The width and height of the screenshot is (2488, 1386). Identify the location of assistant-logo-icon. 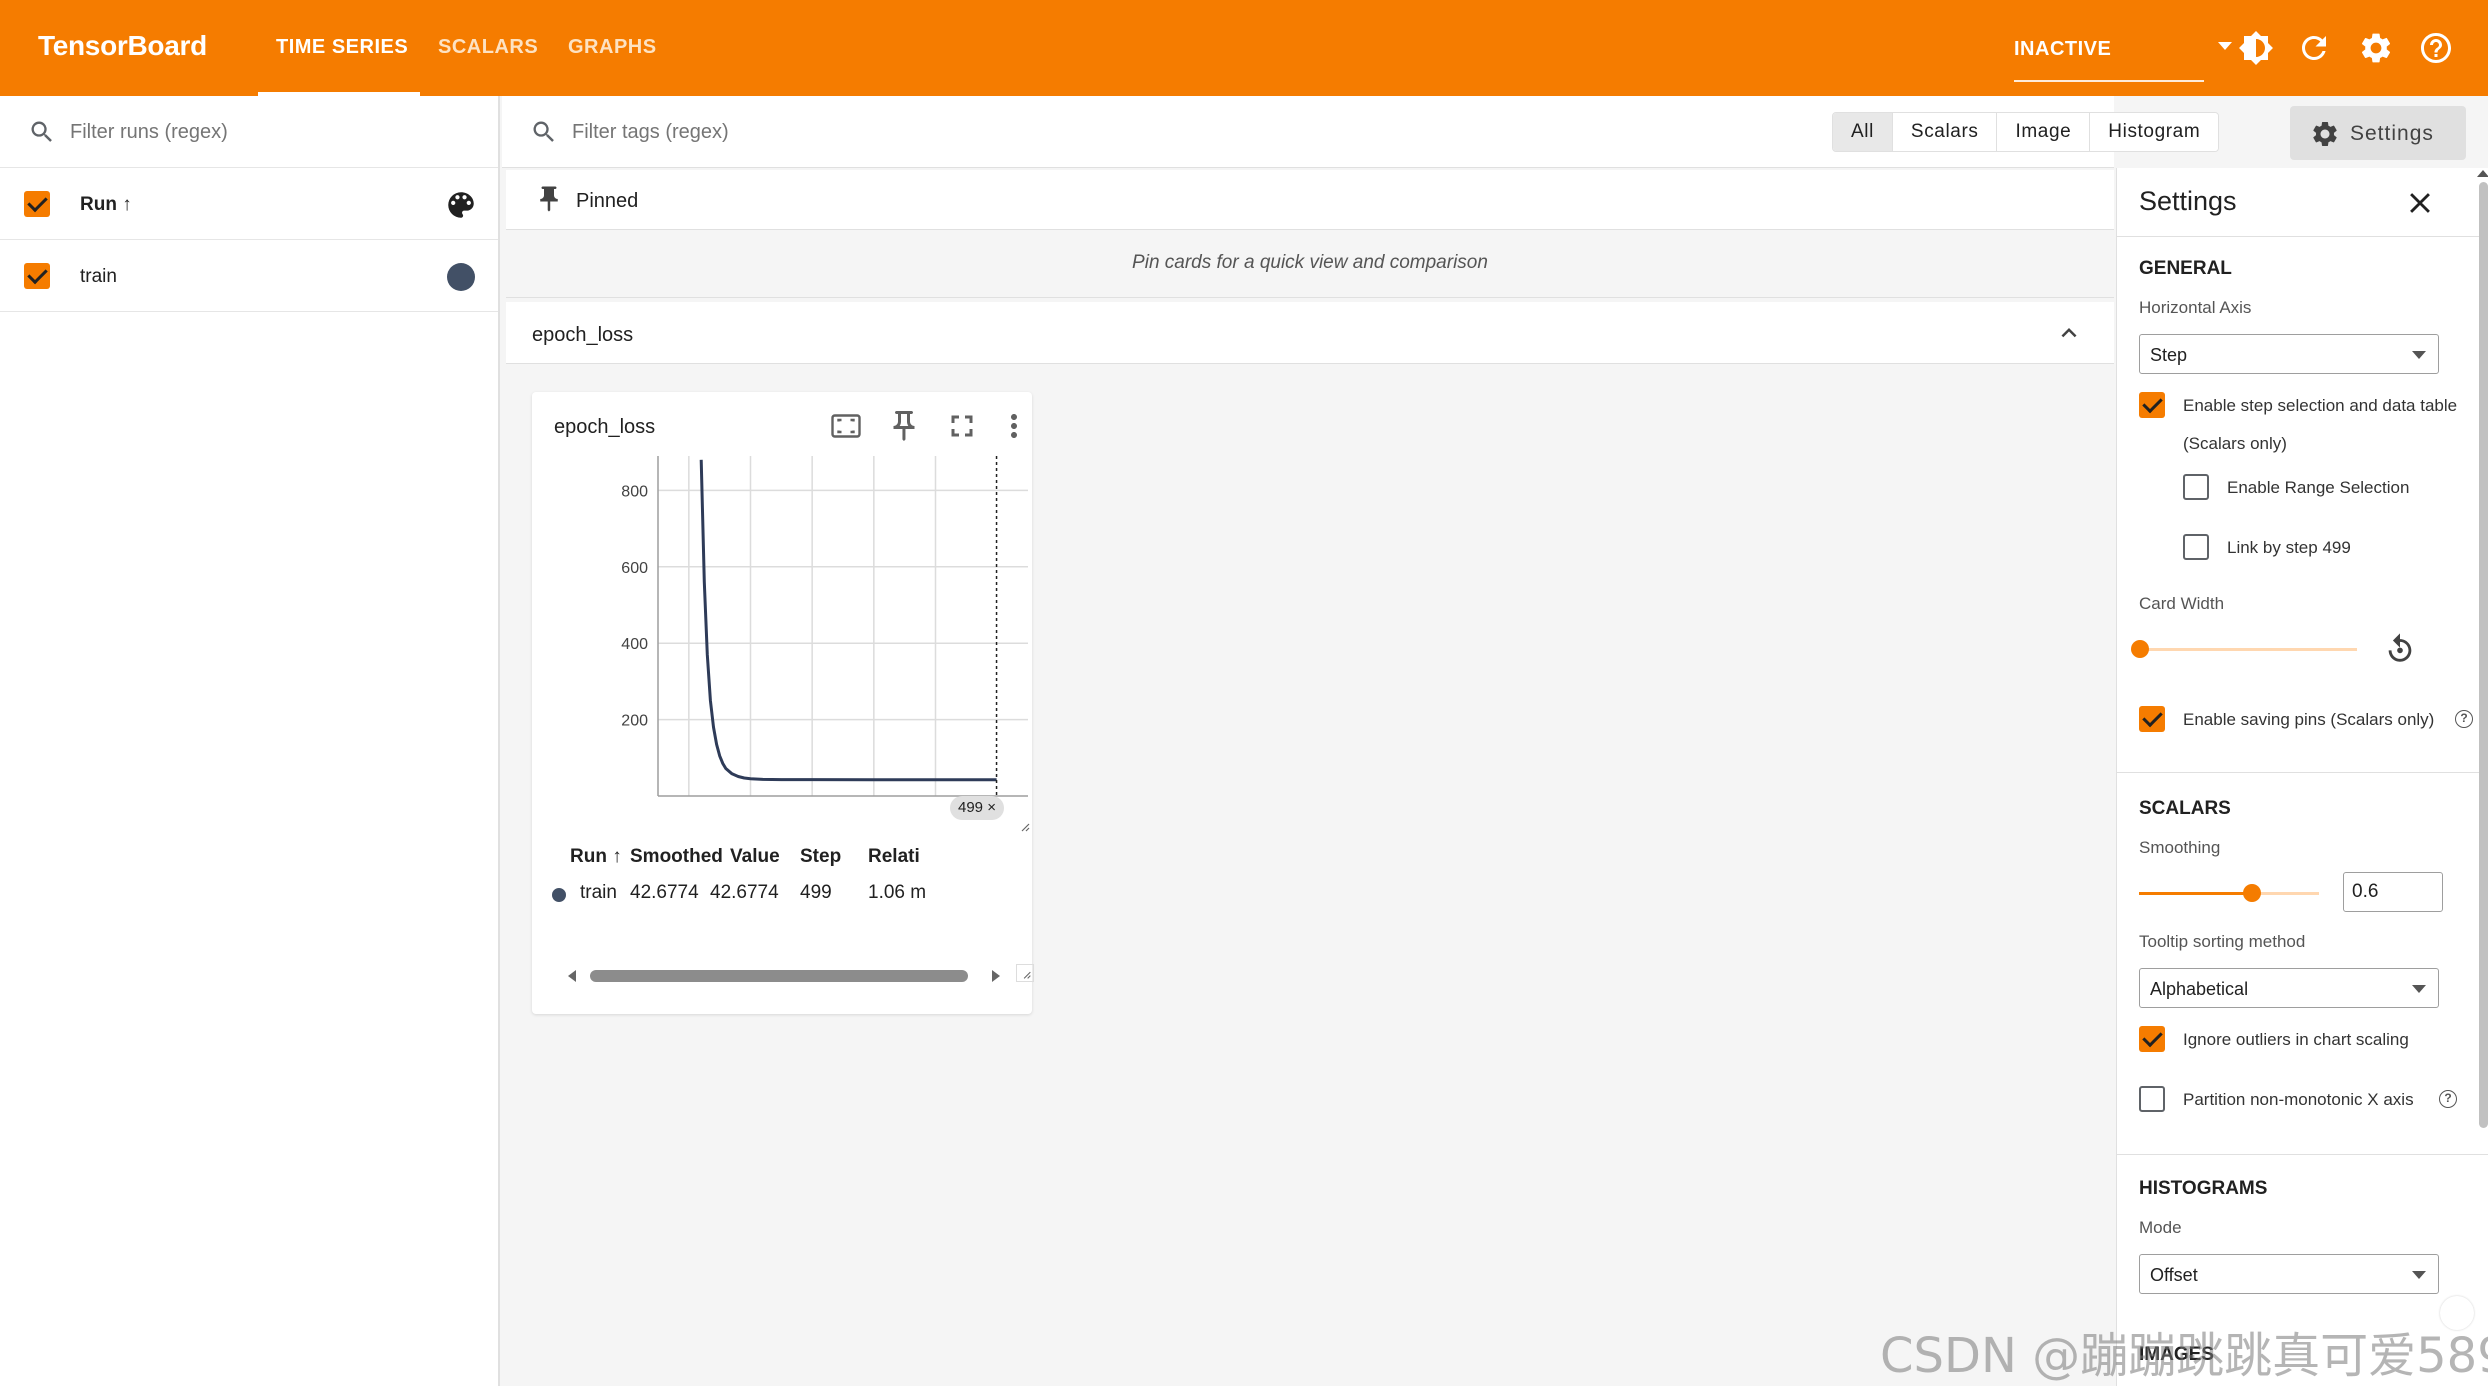
(2457, 1313).